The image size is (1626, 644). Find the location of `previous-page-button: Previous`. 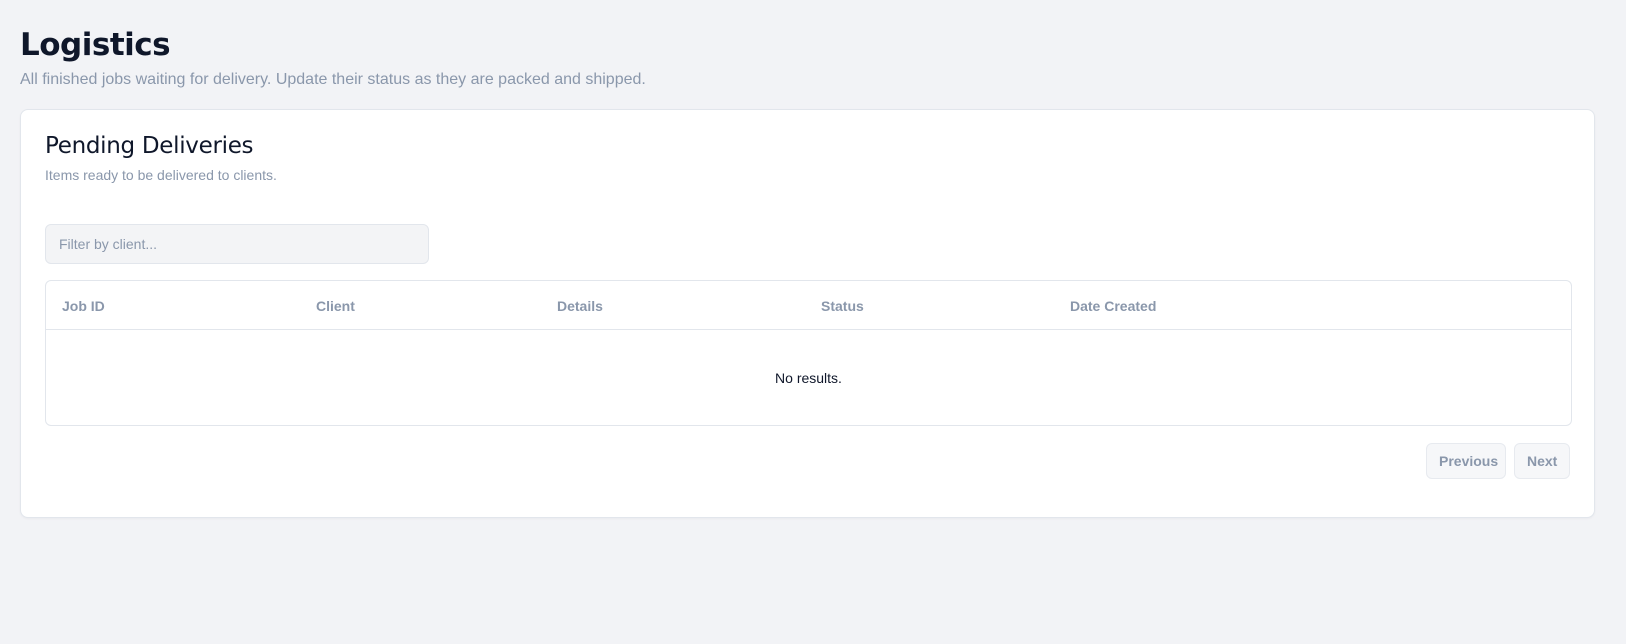

previous-page-button: Previous is located at coordinates (1466, 461).